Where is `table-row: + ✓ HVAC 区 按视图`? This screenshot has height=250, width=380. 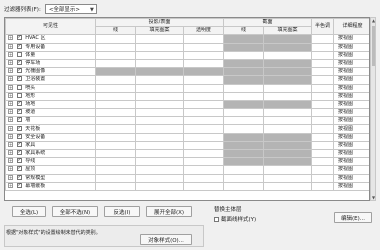 table-row: + ✓ HVAC 区 按视图 is located at coordinates (187, 39).